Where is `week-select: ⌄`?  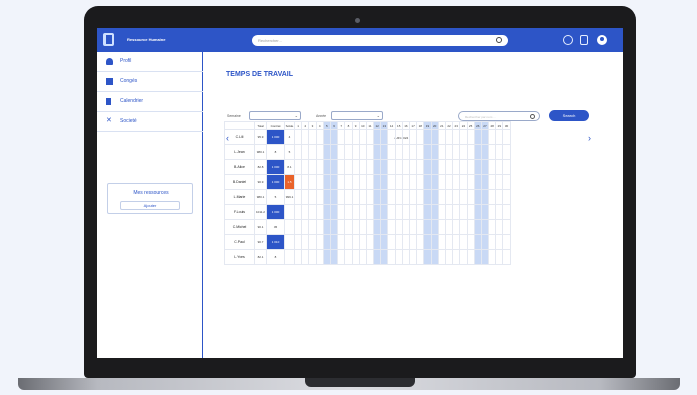 week-select: ⌄ is located at coordinates (275, 115).